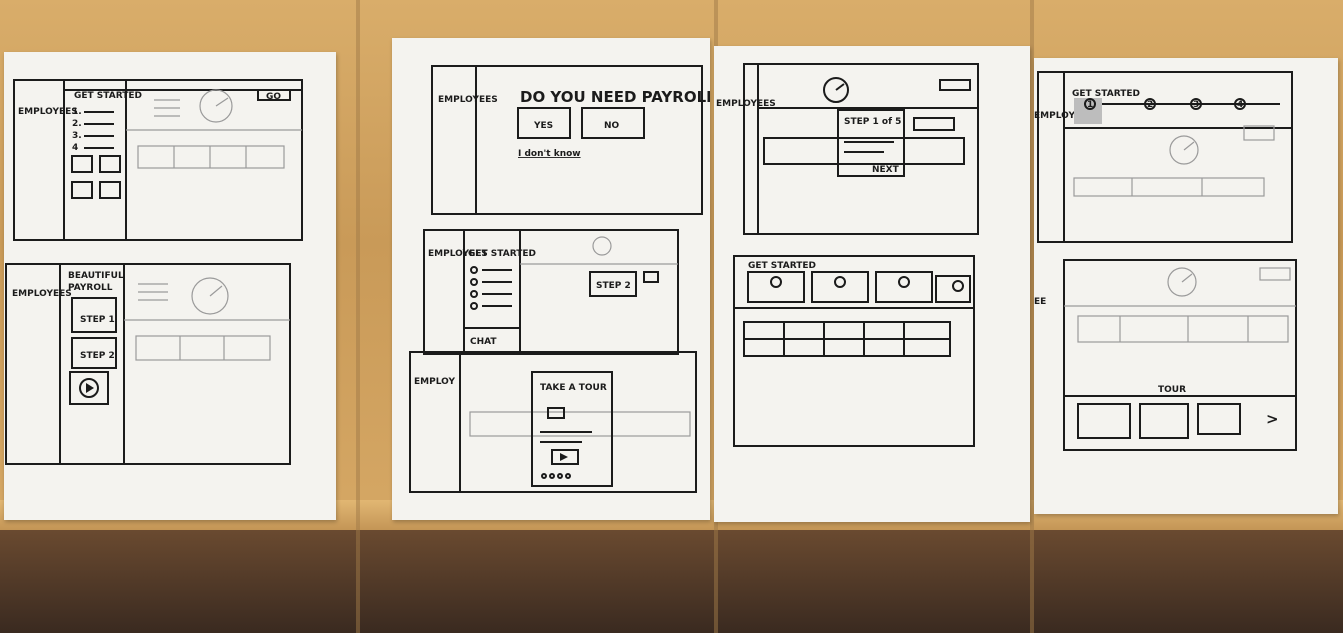 This screenshot has height=633, width=1343. I want to click on sketch-sheet-4: EMPLOYEES GET STARTED 1 2 3 4 EE TOUR >, so click(1165, 261).